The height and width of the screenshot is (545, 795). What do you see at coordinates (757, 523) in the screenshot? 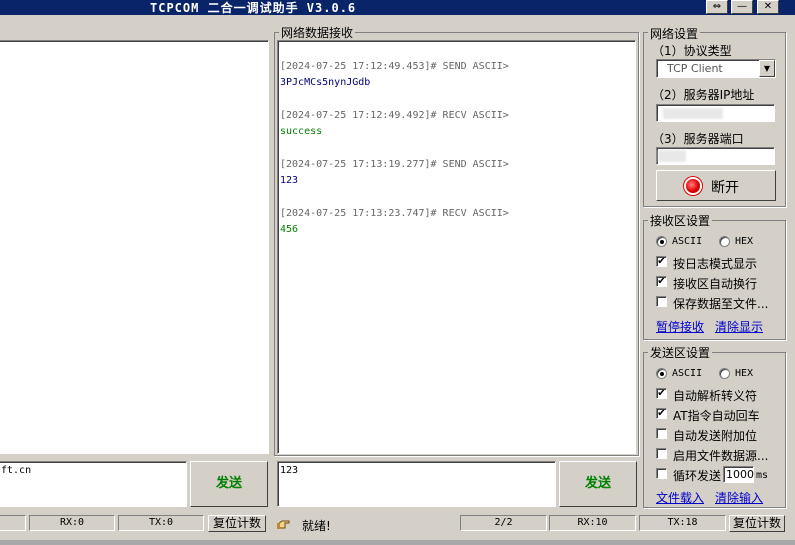
I see `reset-count-button: 复位计数` at bounding box center [757, 523].